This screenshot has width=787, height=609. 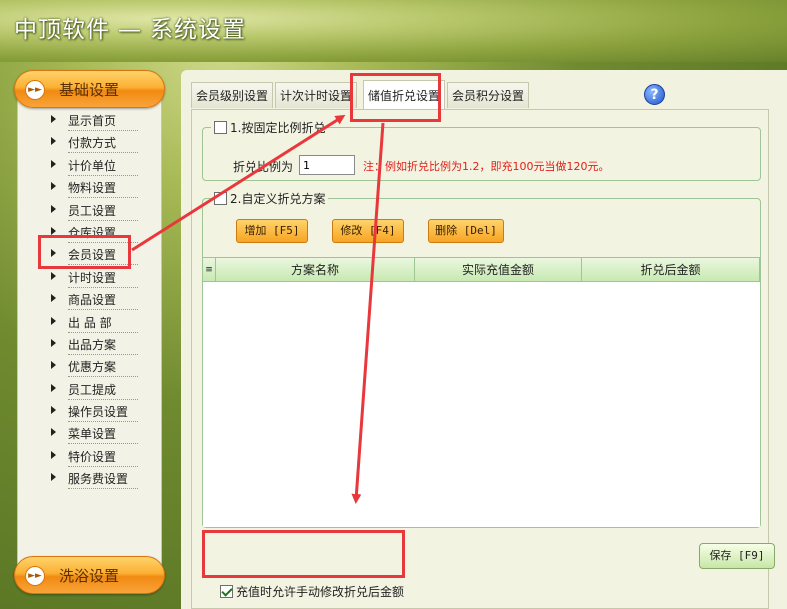 I want to click on sidebar-item-discount-plan: 优惠方案, so click(x=90, y=366).